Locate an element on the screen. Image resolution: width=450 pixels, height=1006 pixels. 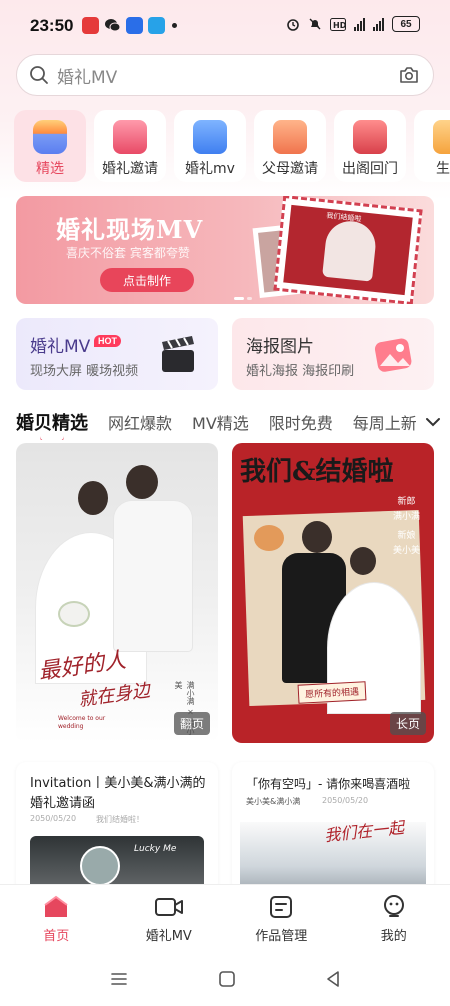
category-return-home: 出阁回门 is located at coordinates (370, 146).